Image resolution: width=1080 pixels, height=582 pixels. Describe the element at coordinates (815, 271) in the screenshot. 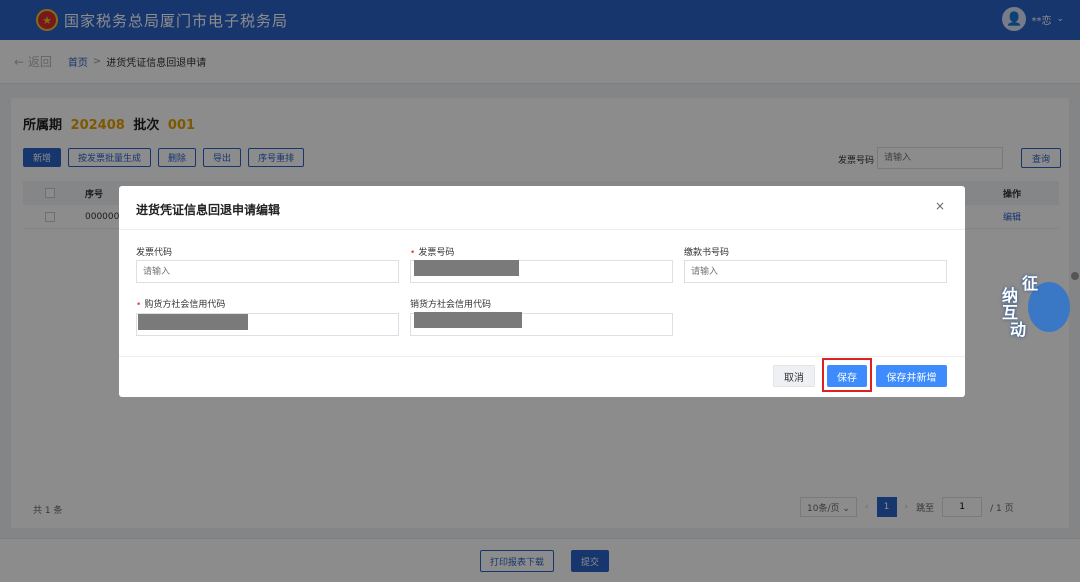

I see `payment-no-input` at that location.